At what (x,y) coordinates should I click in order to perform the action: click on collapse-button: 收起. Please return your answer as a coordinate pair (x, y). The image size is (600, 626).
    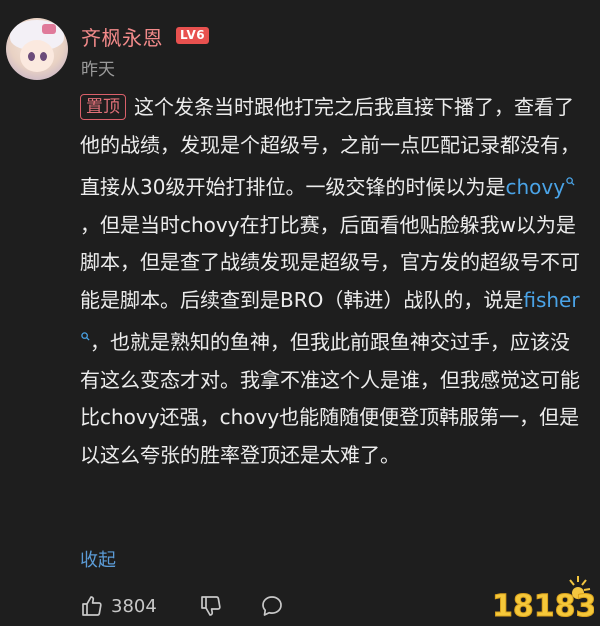
    Looking at the image, I should click on (98, 559).